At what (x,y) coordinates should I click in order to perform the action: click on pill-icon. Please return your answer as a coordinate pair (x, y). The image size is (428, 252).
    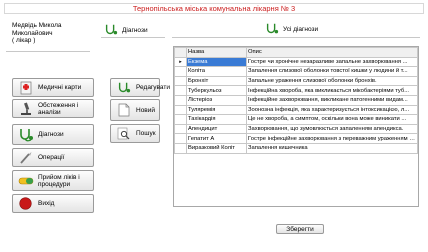
    Looking at the image, I should click on (25, 180).